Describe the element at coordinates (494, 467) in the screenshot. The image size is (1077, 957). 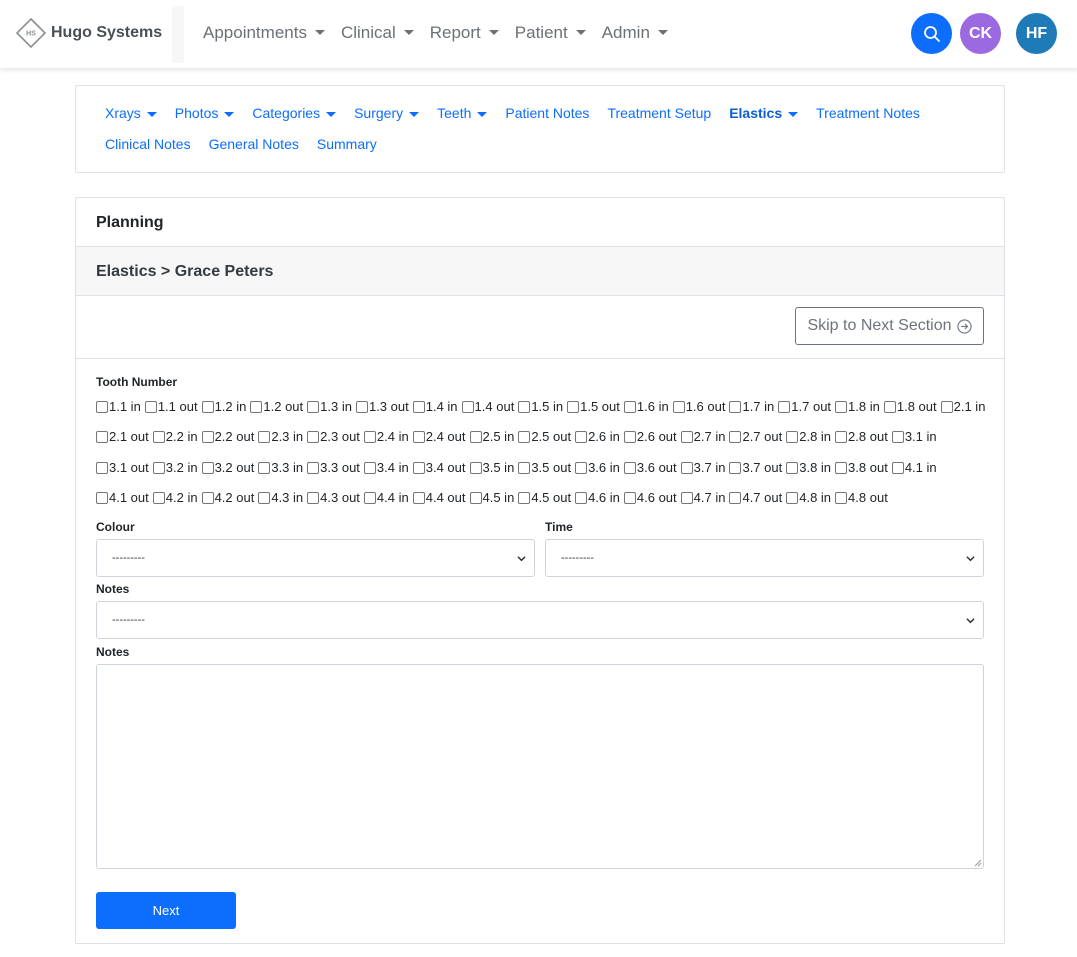
I see `tooth-checkbox-item: 3.5 in` at that location.